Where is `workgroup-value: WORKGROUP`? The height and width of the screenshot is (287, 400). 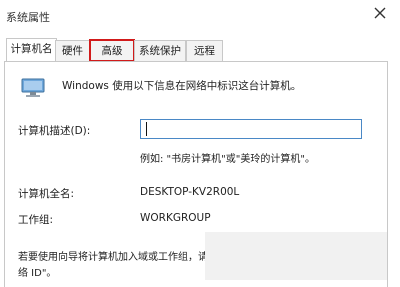 workgroup-value: WORKGROUP is located at coordinates (175, 218).